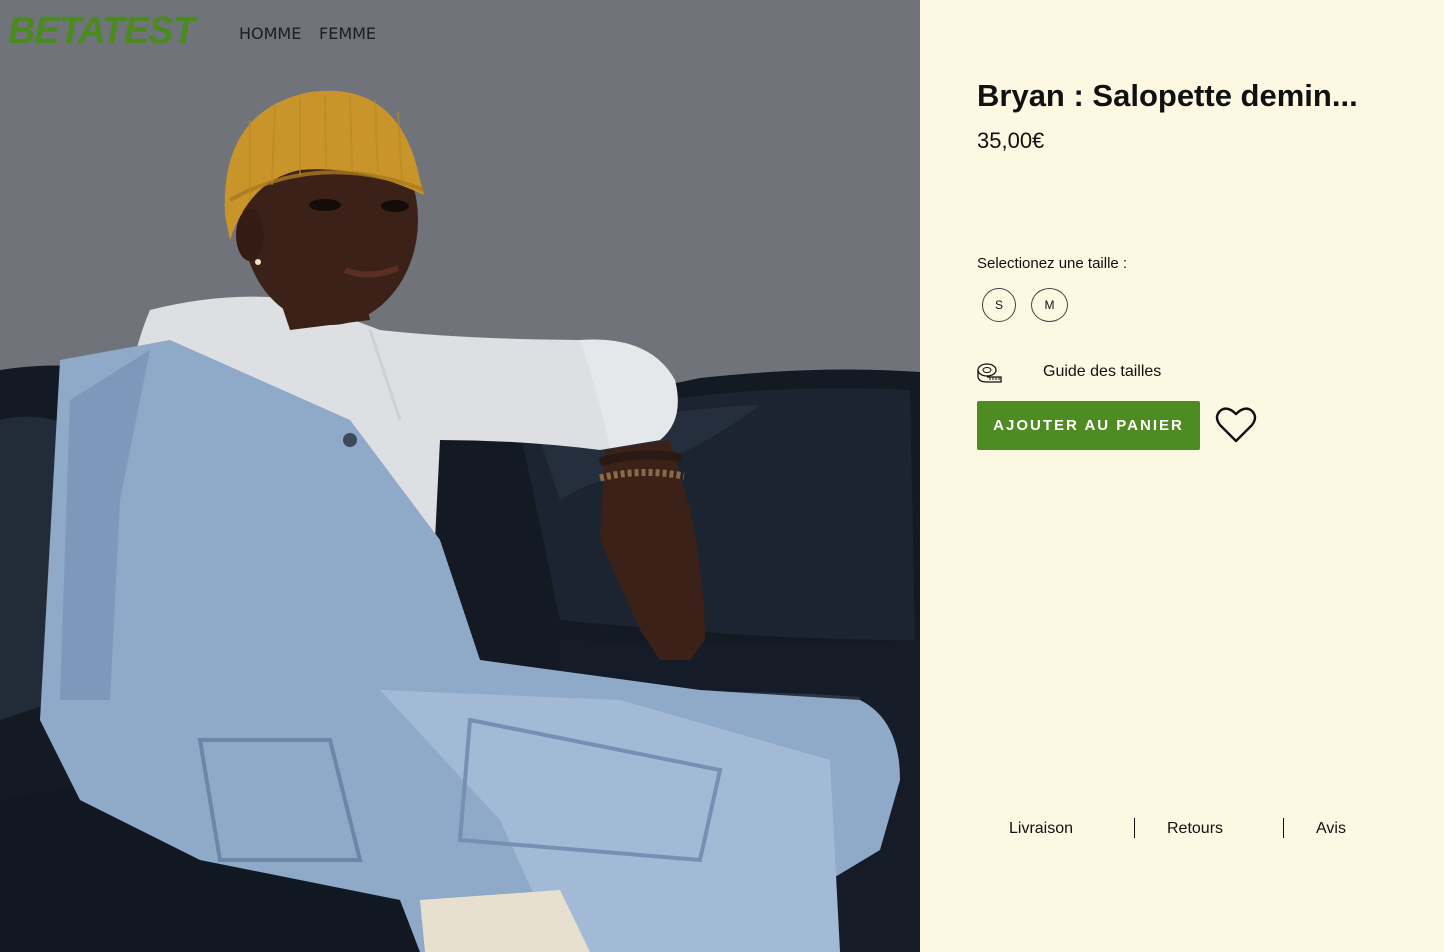 This screenshot has height=952, width=1444. What do you see at coordinates (1102, 371) in the screenshot?
I see `size-guide-label: Guide des tailles` at bounding box center [1102, 371].